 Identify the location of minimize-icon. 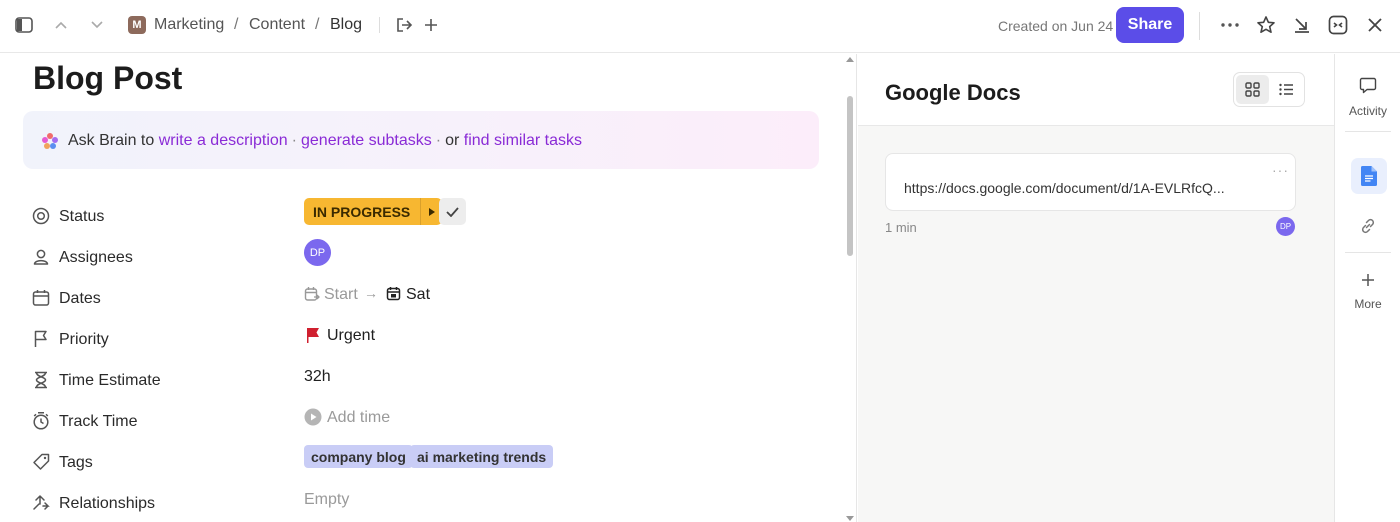
(1302, 25).